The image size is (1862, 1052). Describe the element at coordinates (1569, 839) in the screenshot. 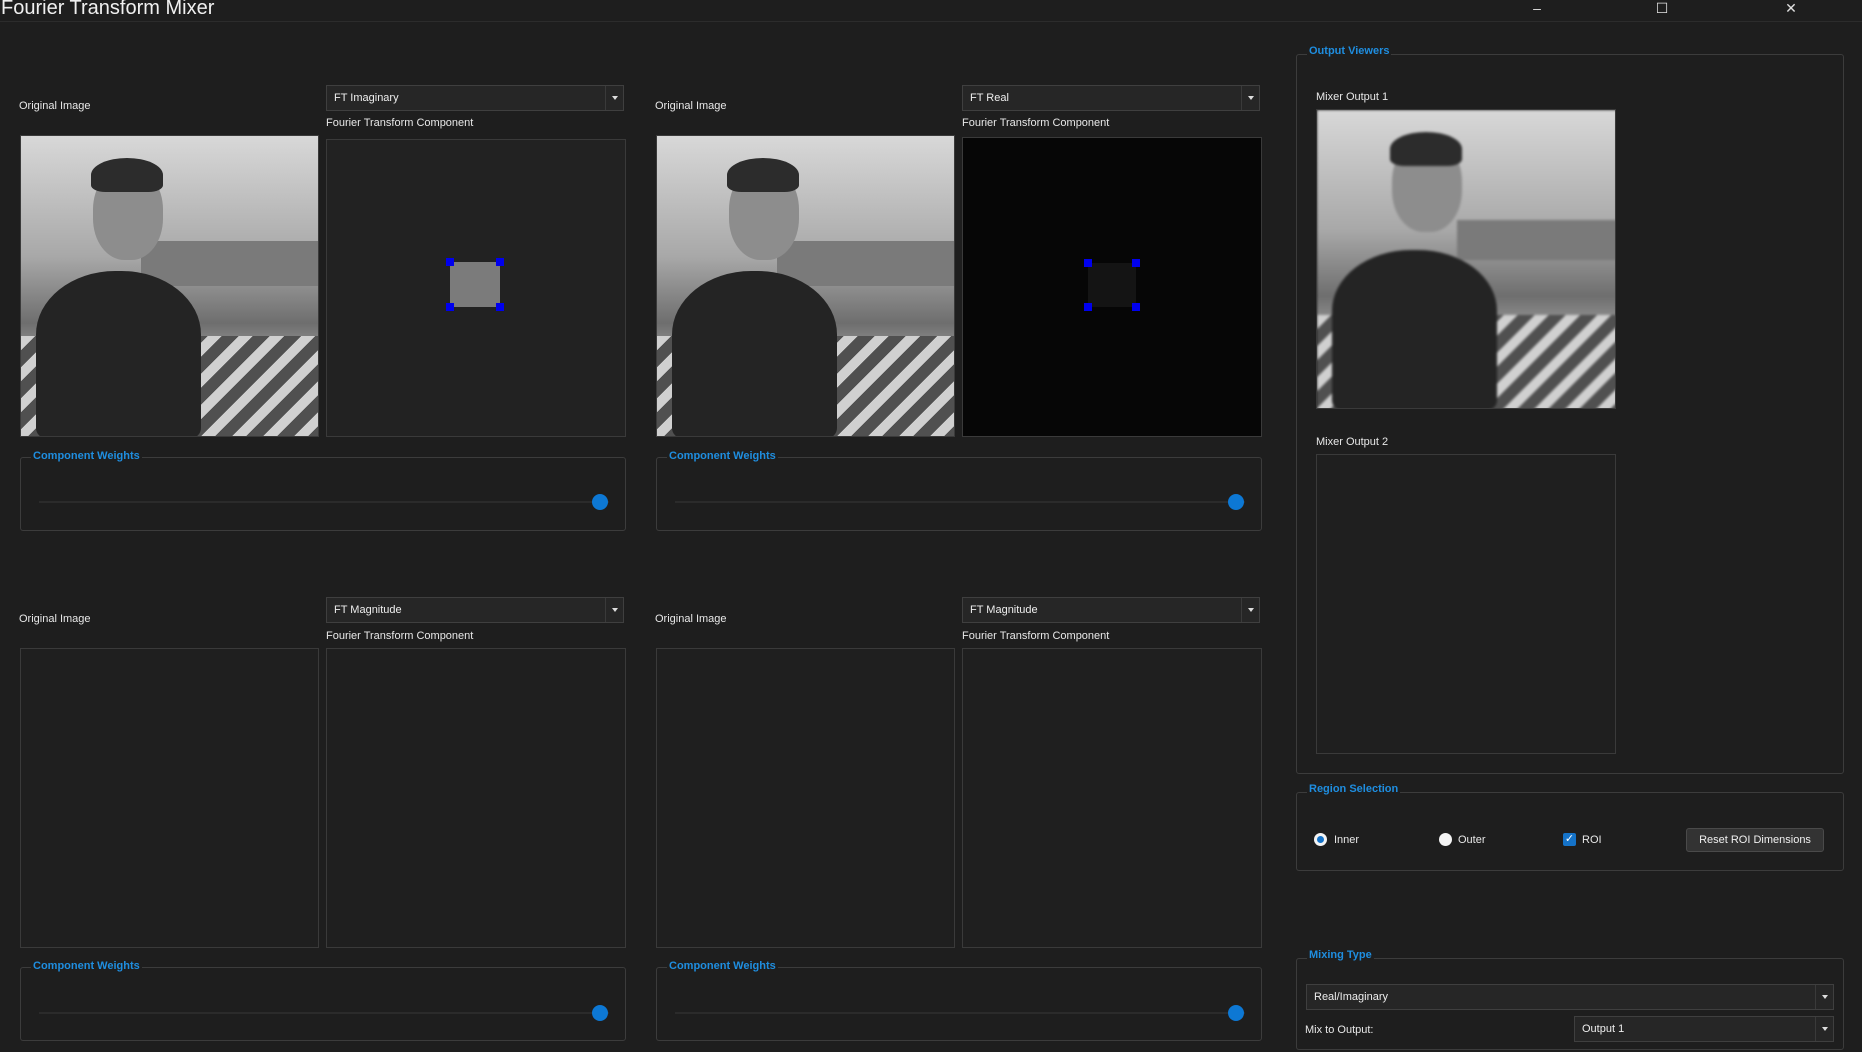

I see `roi-checkbox: ✓` at that location.